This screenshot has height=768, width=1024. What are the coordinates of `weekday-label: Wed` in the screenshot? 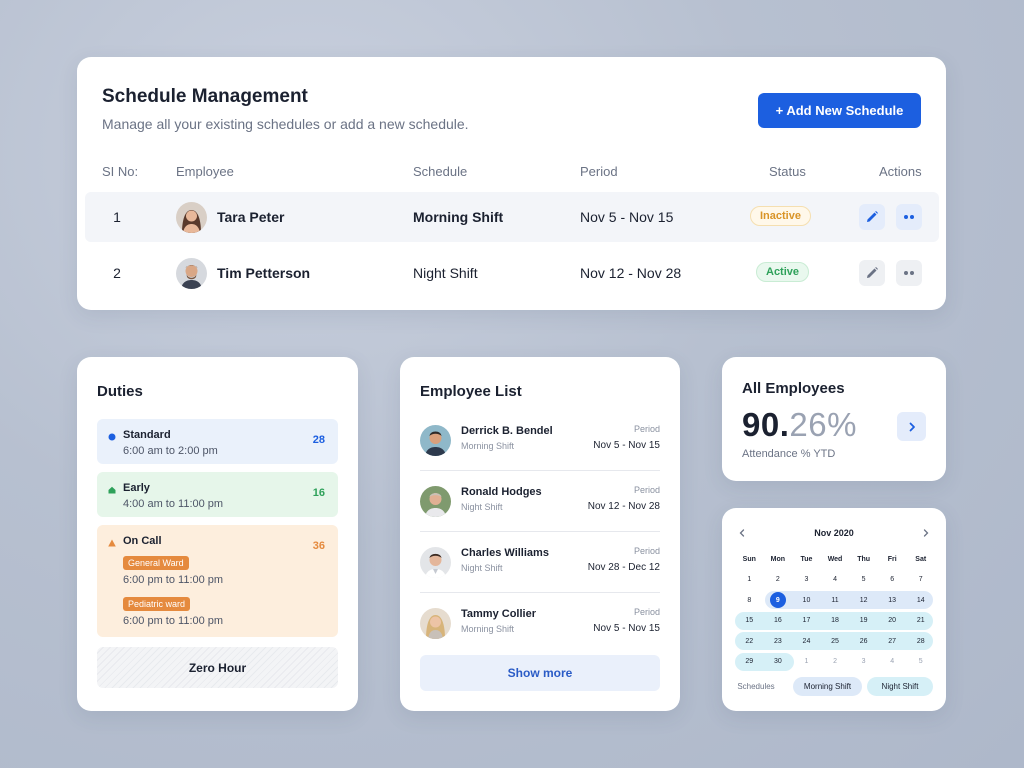 It's located at (835, 559).